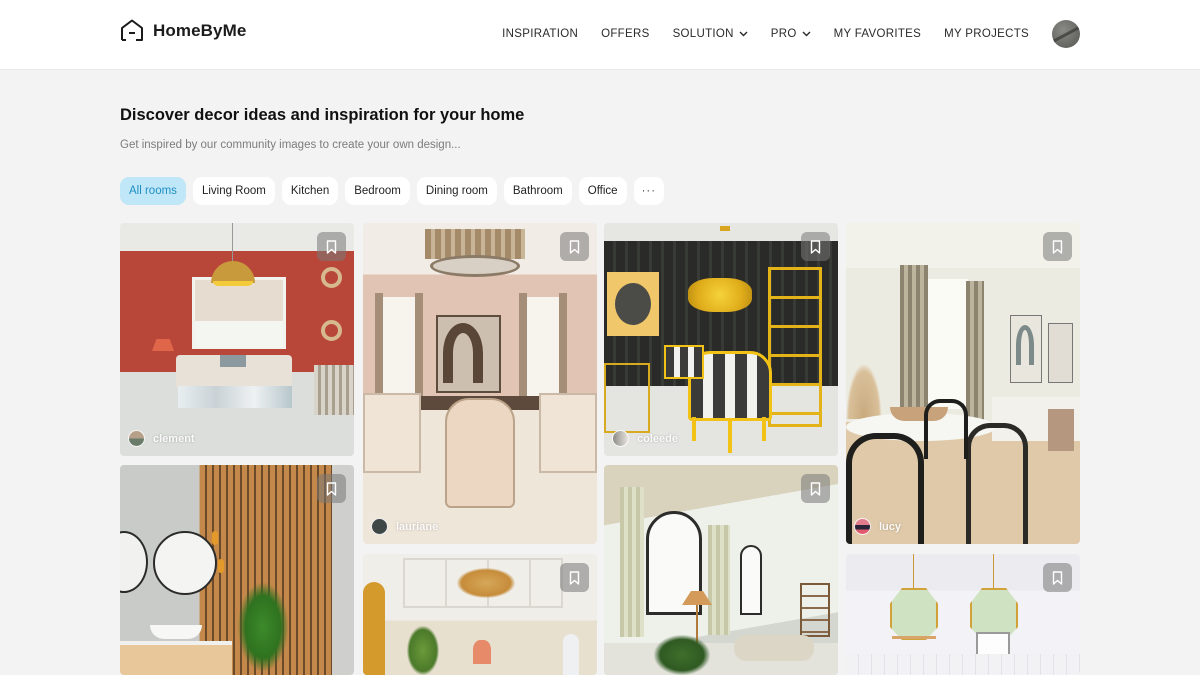 The image size is (1200, 675). I want to click on card-author: coleede, so click(645, 438).